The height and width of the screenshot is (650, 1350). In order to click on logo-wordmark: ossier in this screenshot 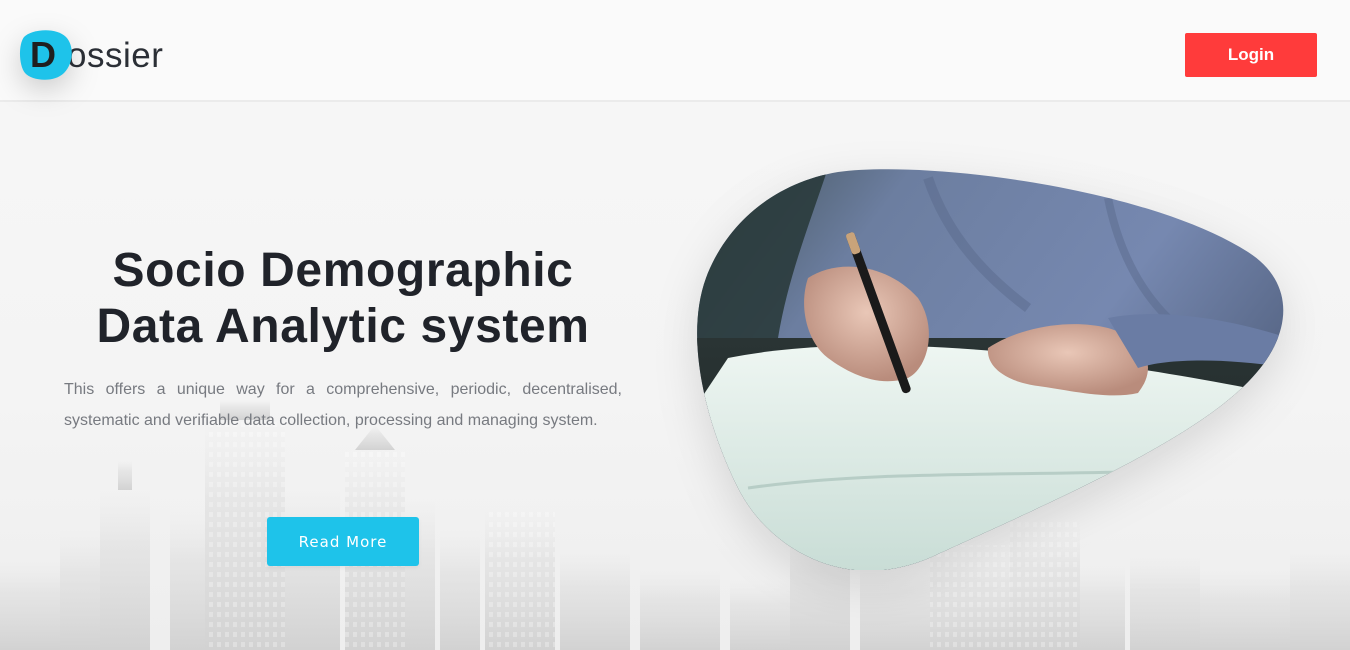, I will do `click(115, 55)`.